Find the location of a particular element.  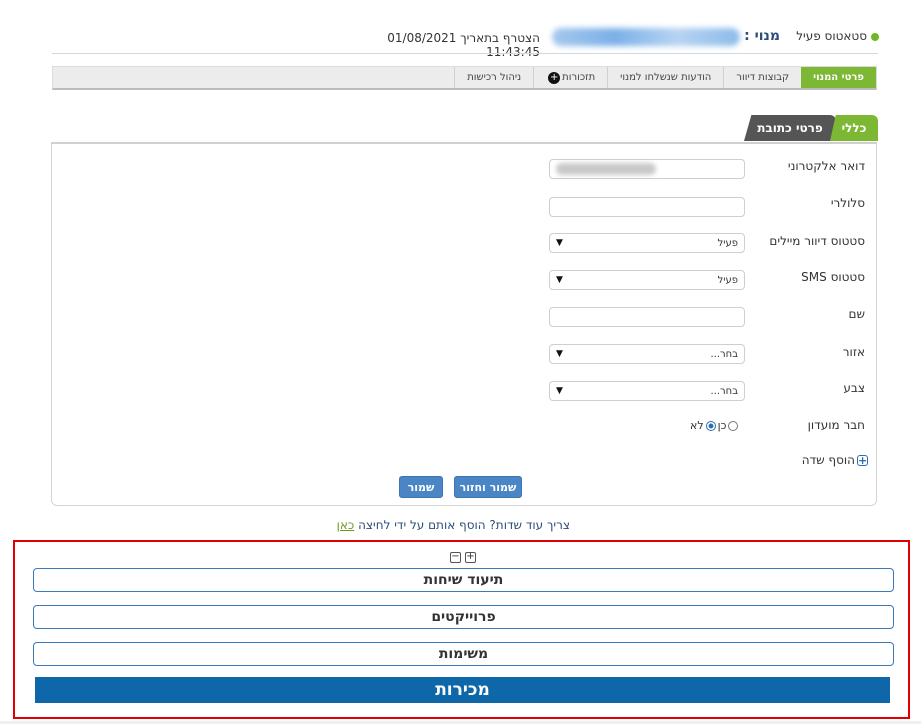

header-divider is located at coordinates (465, 53).